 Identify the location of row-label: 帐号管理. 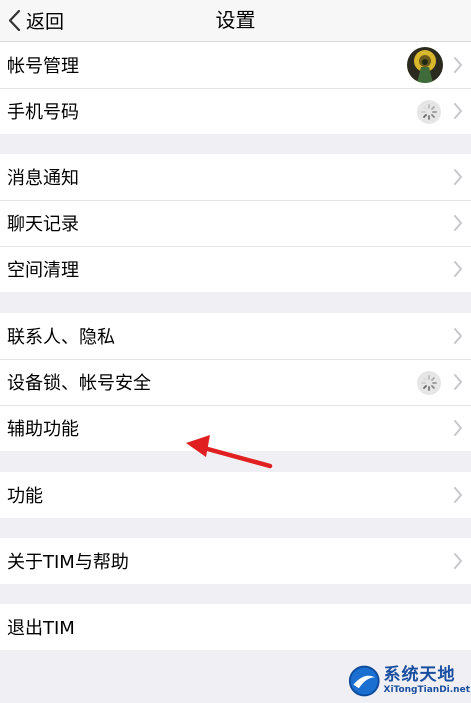
(43, 66).